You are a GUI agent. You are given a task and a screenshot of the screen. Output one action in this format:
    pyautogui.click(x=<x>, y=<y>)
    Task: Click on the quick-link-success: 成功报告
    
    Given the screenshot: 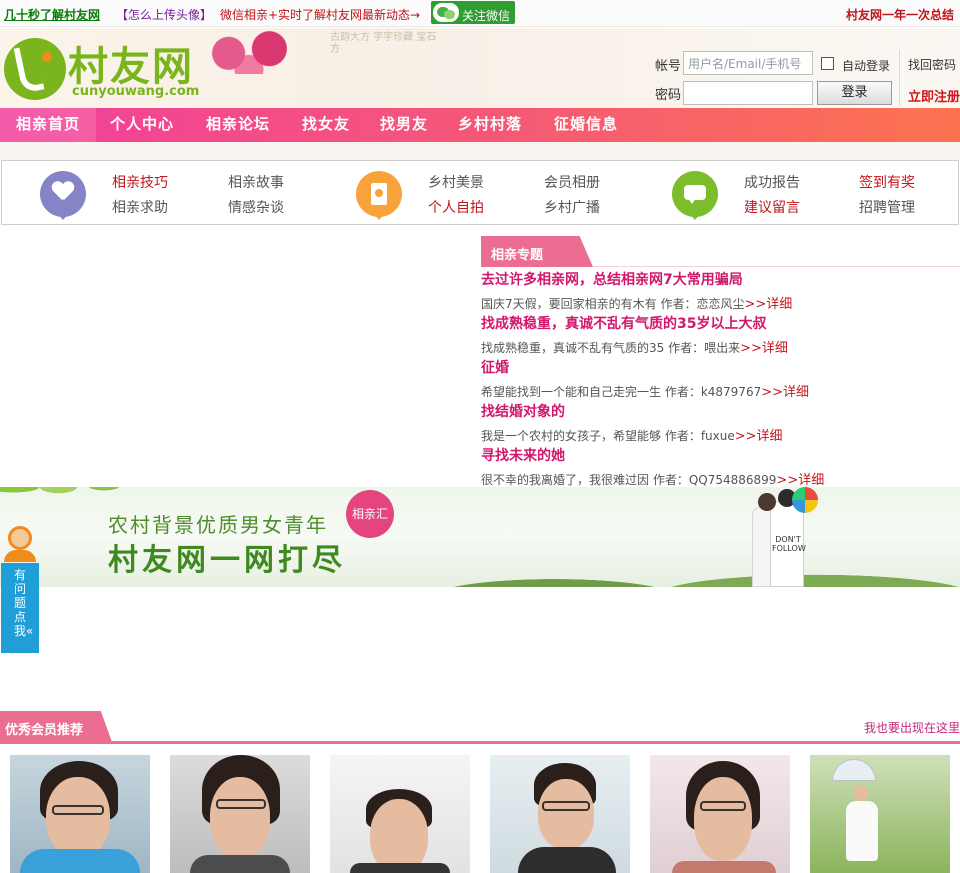 What is the action you would take?
    pyautogui.click(x=772, y=182)
    